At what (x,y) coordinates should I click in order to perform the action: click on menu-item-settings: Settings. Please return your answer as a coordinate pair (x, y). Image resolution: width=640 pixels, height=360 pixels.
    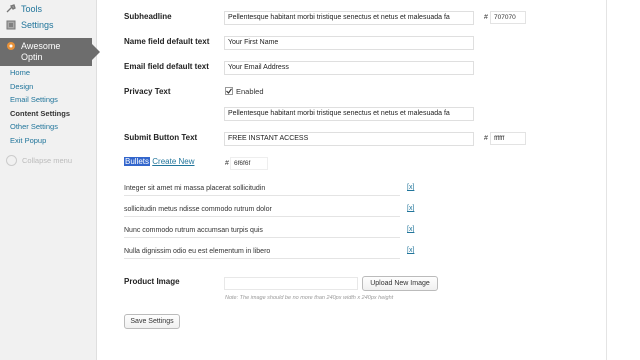
    Looking at the image, I should click on (27, 25).